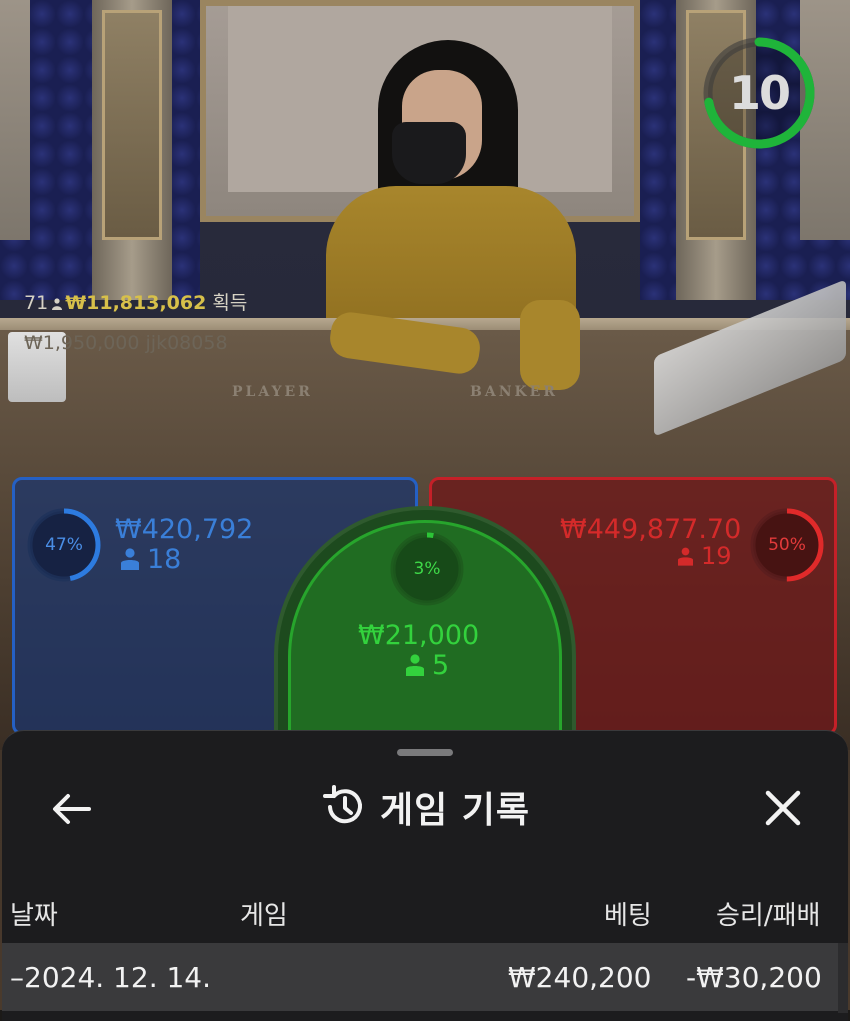 The width and height of the screenshot is (850, 1021). I want to click on timer-seconds: 10, so click(759, 93).